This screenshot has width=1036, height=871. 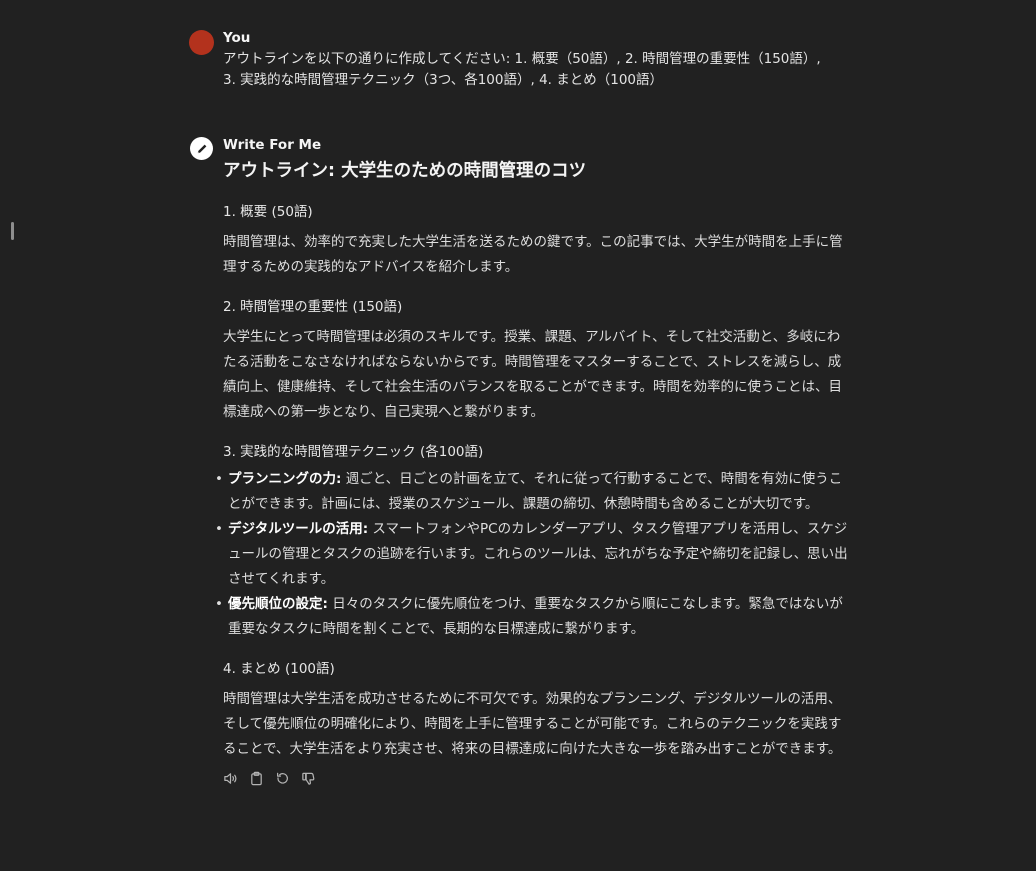 I want to click on message-actions, so click(x=535, y=778).